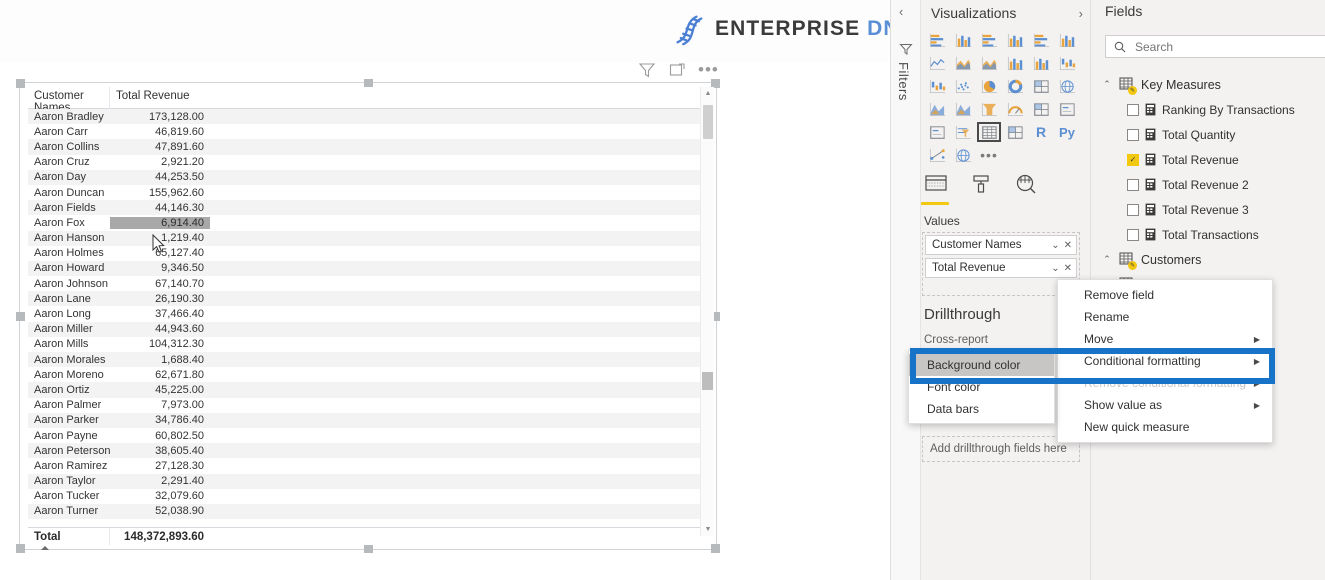  Describe the element at coordinates (365, 511) in the screenshot. I see `table-row: Aaron Turner 52,038.90` at that location.